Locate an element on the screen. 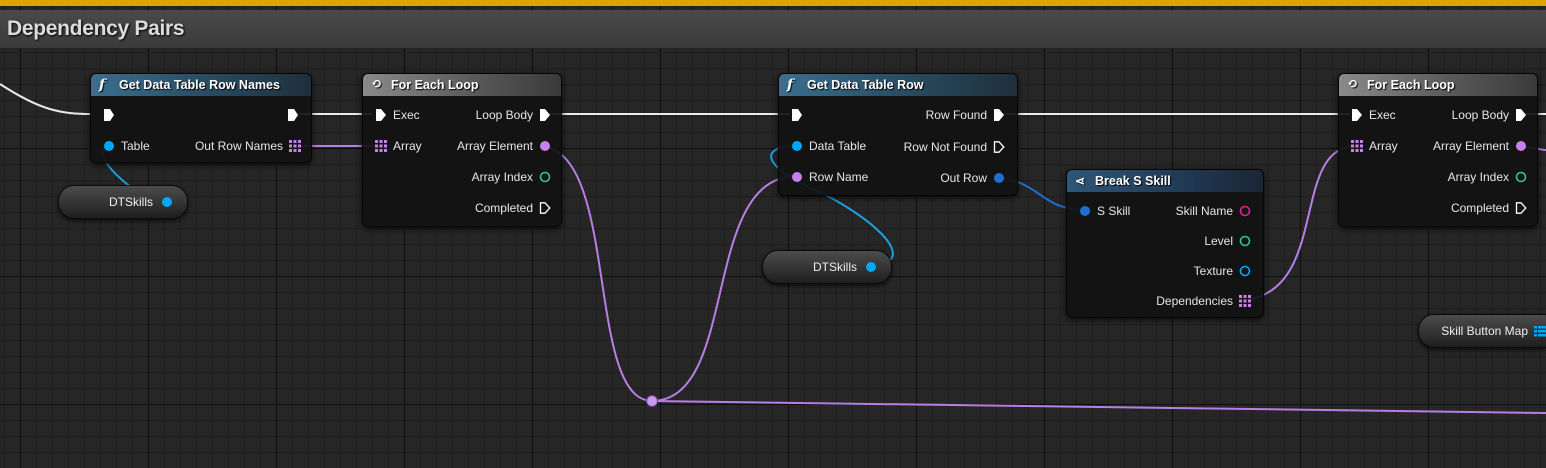 The height and width of the screenshot is (468, 1546). pin-texture: Texture is located at coordinates (1222, 271).